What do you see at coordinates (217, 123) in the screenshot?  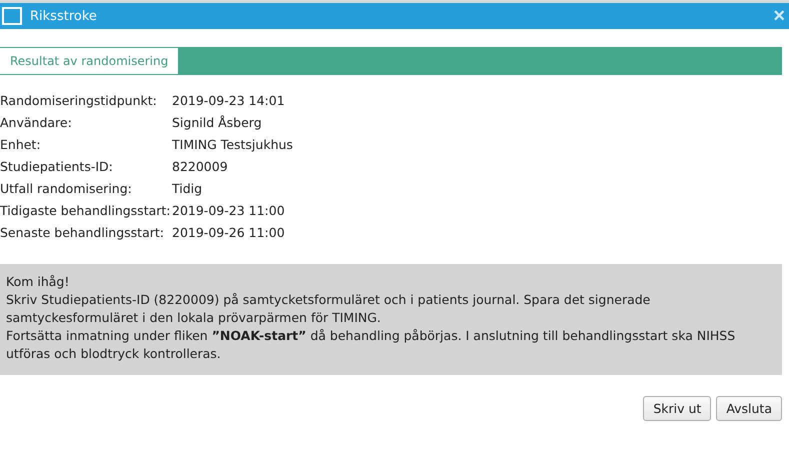 I see `field-value: Signild Åsberg` at bounding box center [217, 123].